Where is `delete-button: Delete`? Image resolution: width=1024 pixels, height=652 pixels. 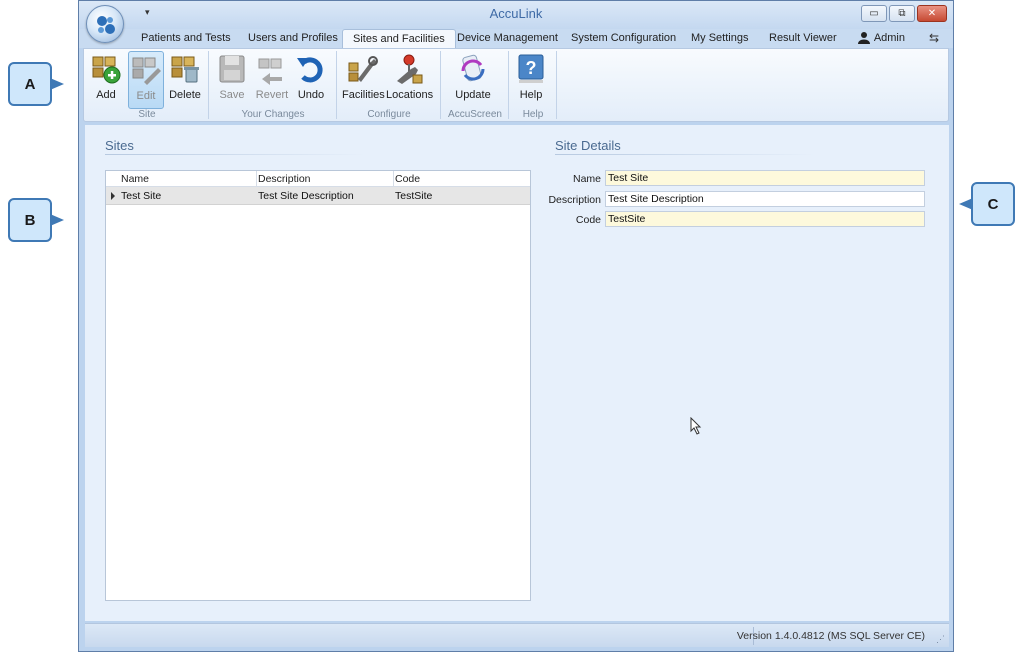
delete-button: Delete is located at coordinates (185, 80).